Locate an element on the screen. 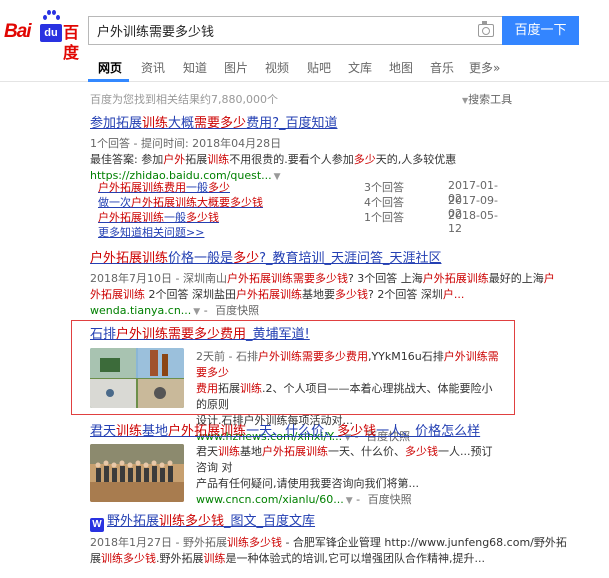 This screenshot has width=609, height=578. tab-news: 资讯 is located at coordinates (153, 67).